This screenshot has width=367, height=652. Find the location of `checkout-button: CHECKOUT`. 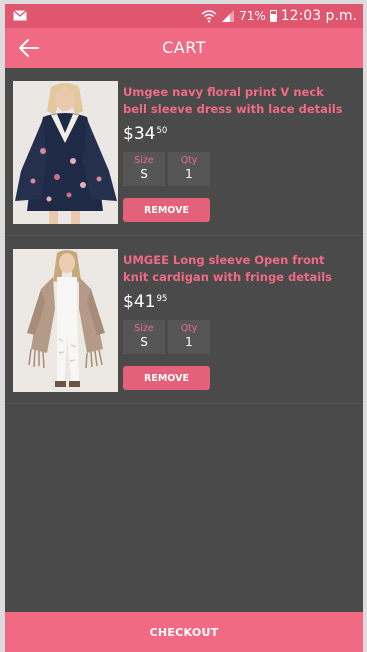

checkout-button: CHECKOUT is located at coordinates (184, 632).